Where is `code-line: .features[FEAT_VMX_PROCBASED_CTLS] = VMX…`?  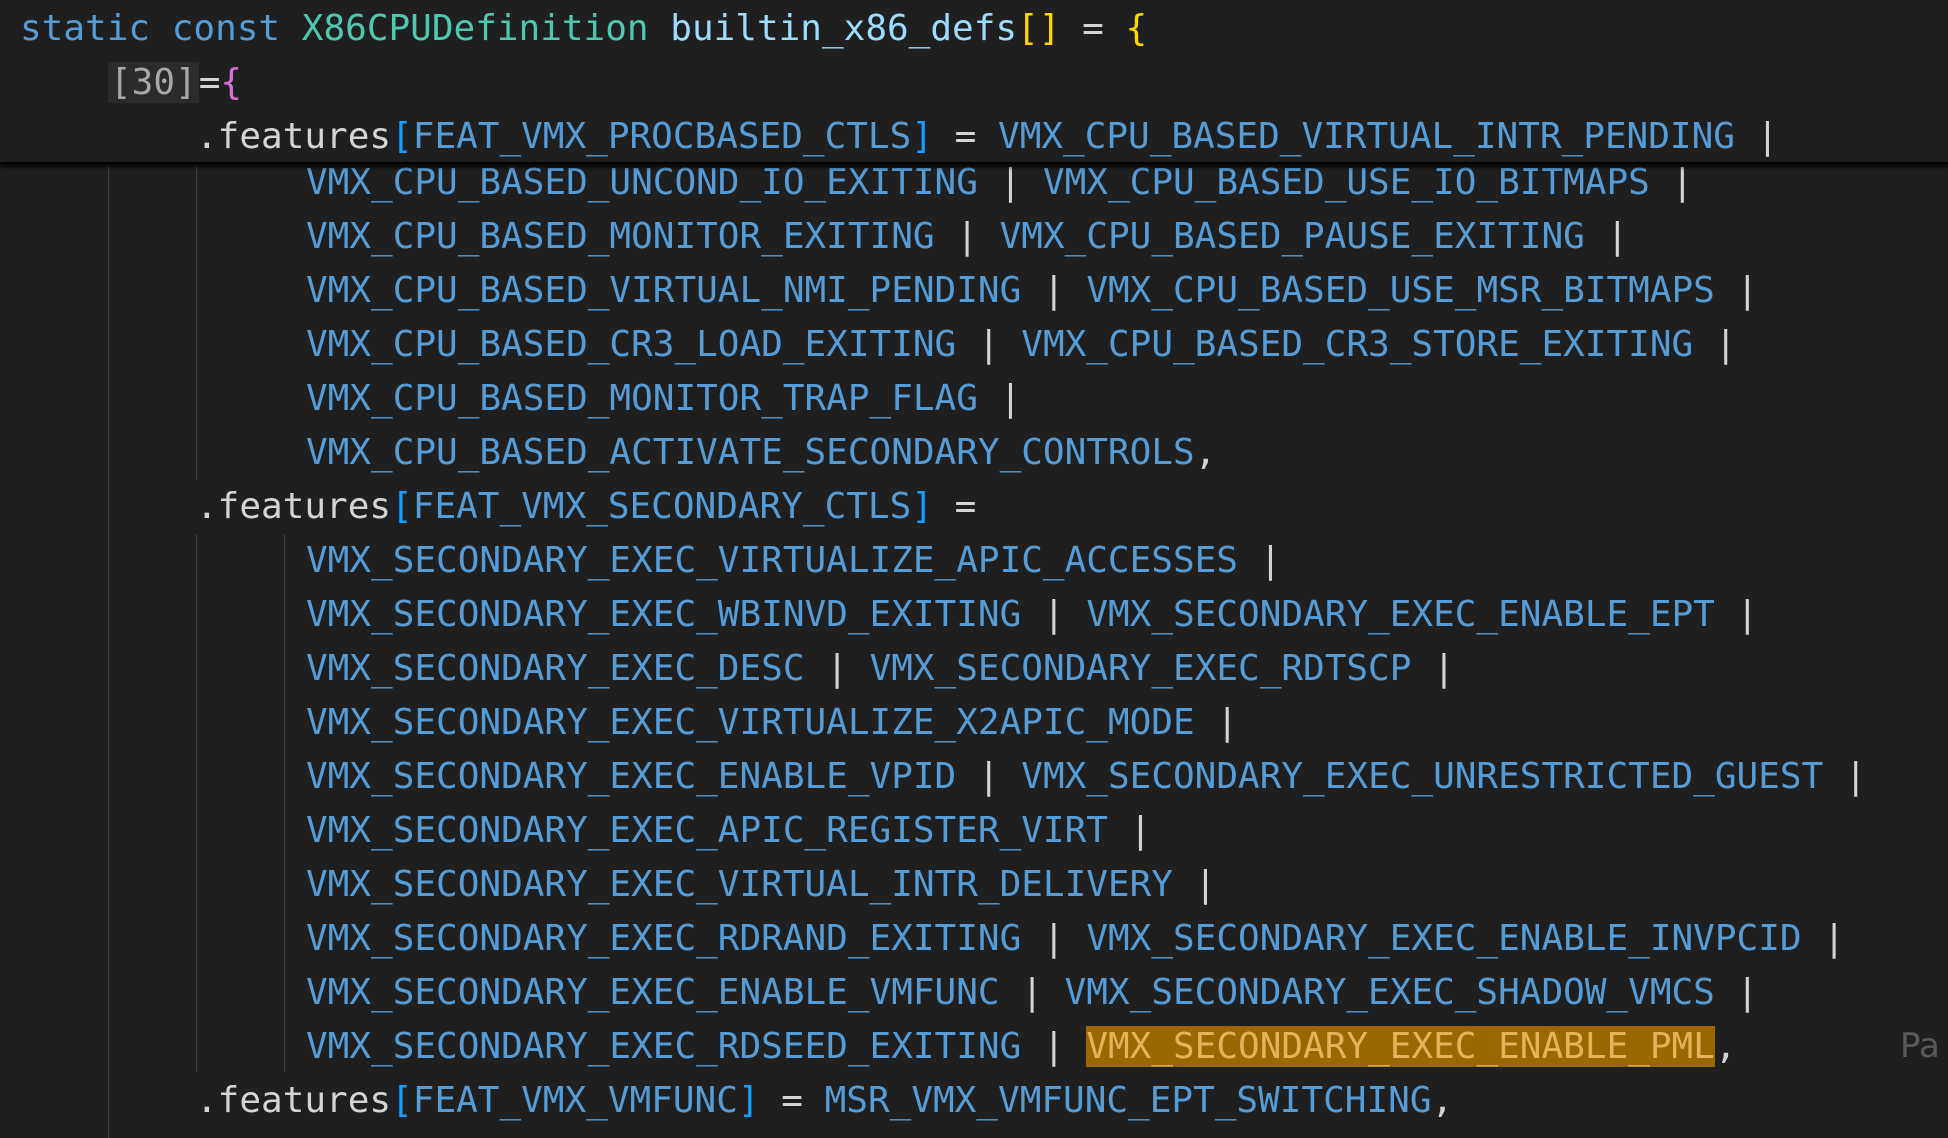
code-line: .features[FEAT_VMX_PROCBASED_CTLS] = VMX… is located at coordinates (987, 137).